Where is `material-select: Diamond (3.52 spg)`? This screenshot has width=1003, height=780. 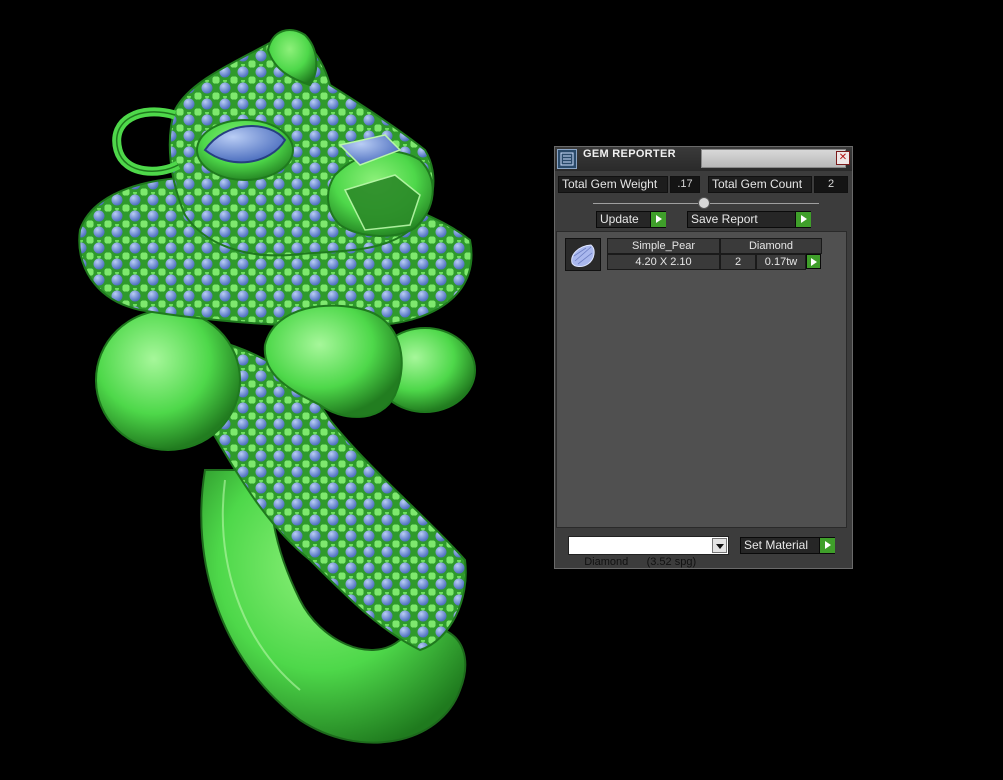 material-select: Diamond (3.52 spg) is located at coordinates (648, 552).